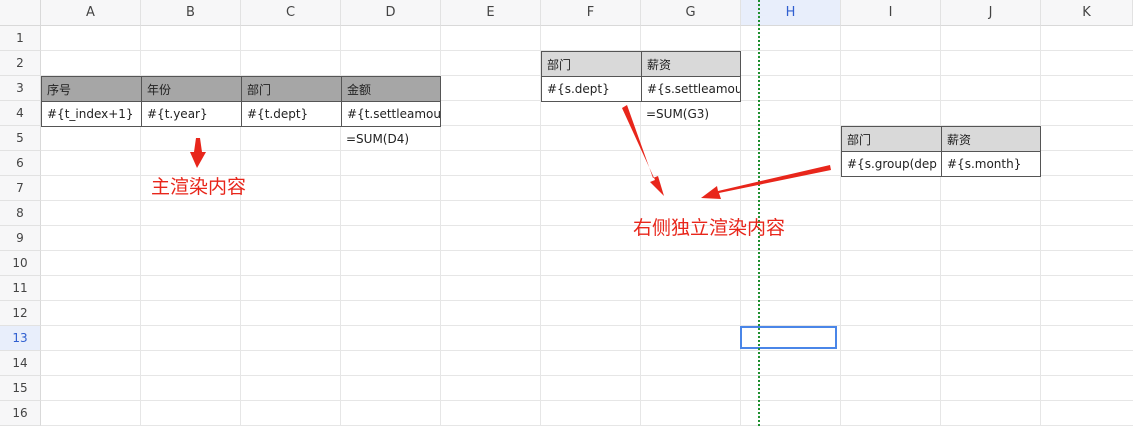 The width and height of the screenshot is (1133, 426). I want to click on column-header-k: K, so click(1087, 13).